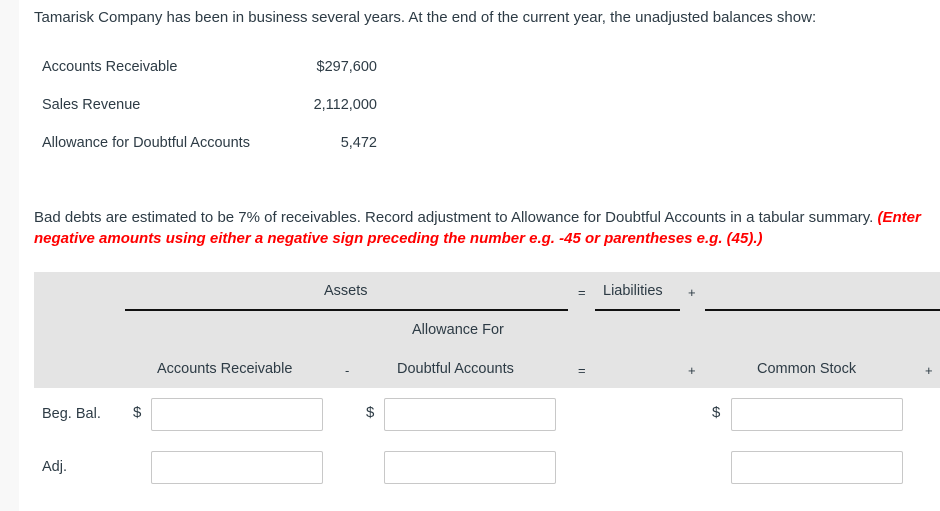 Image resolution: width=940 pixels, height=511 pixels. What do you see at coordinates (91, 105) in the screenshot?
I see `balance-label: Sales Revenue` at bounding box center [91, 105].